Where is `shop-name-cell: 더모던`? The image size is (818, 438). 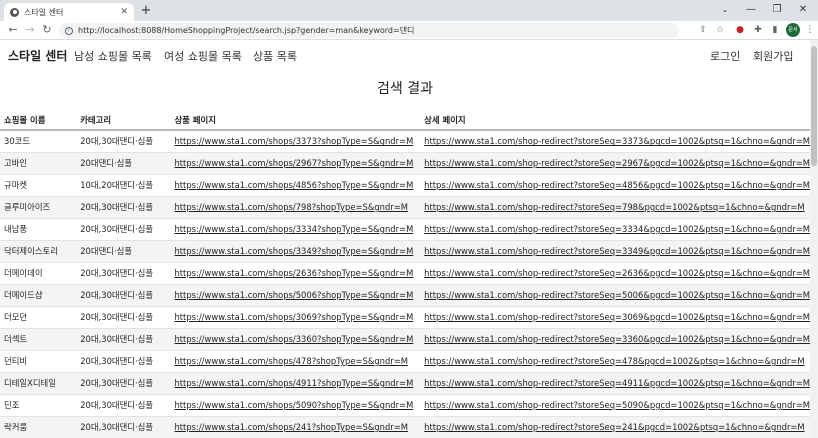
shop-name-cell: 더모던 is located at coordinates (38, 317).